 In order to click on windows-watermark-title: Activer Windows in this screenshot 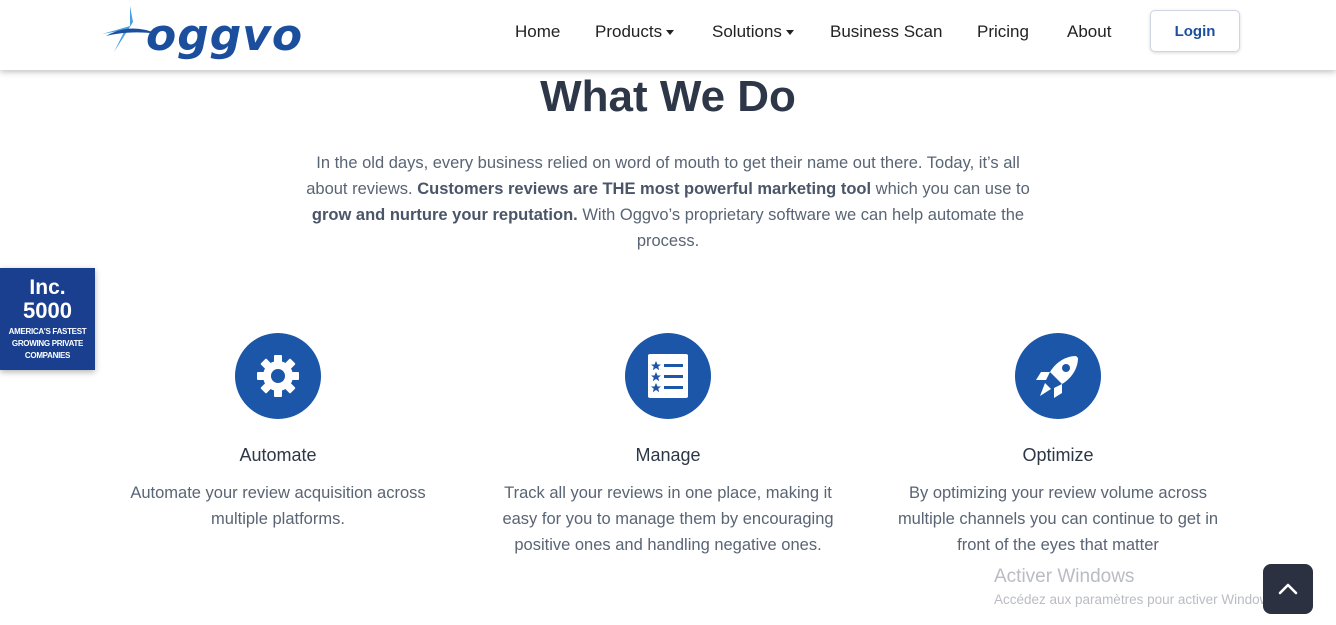, I will do `click(1064, 576)`.